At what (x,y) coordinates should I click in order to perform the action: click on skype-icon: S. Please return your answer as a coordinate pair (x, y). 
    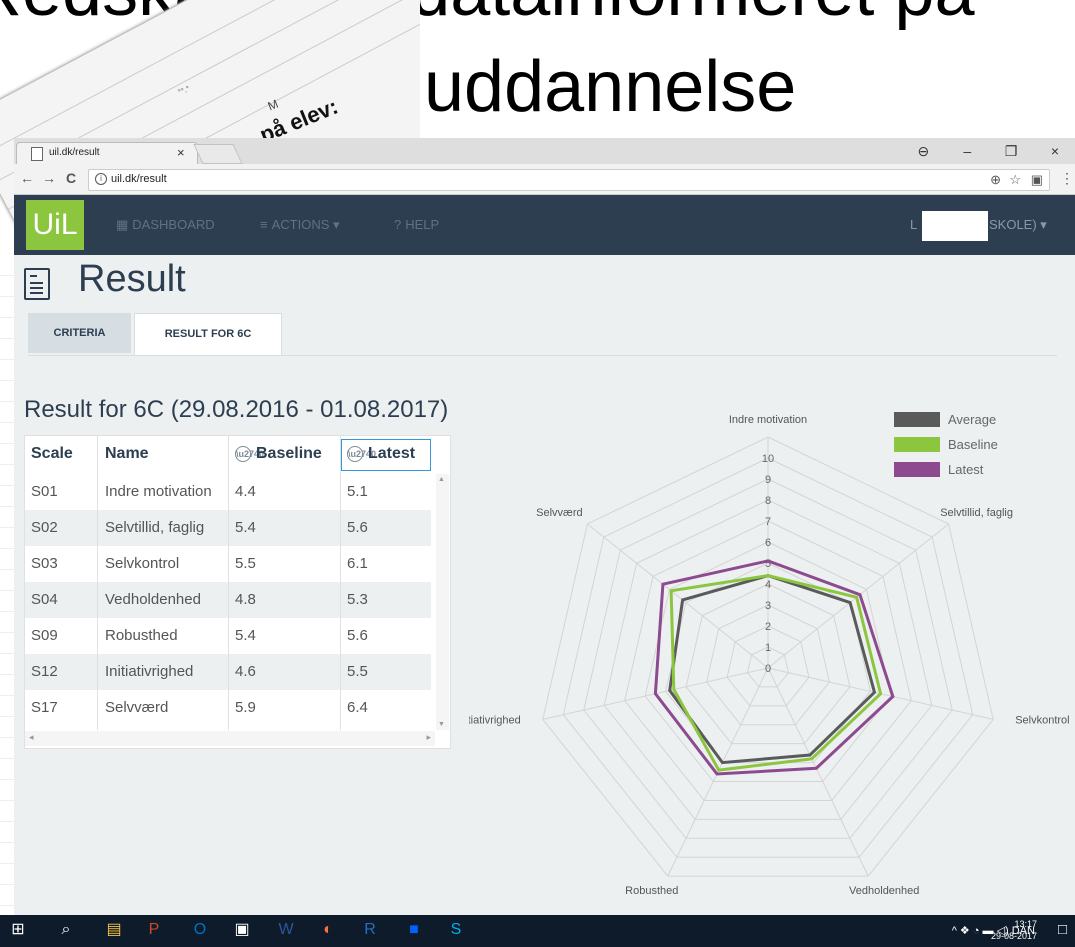
    Looking at the image, I should click on (456, 930).